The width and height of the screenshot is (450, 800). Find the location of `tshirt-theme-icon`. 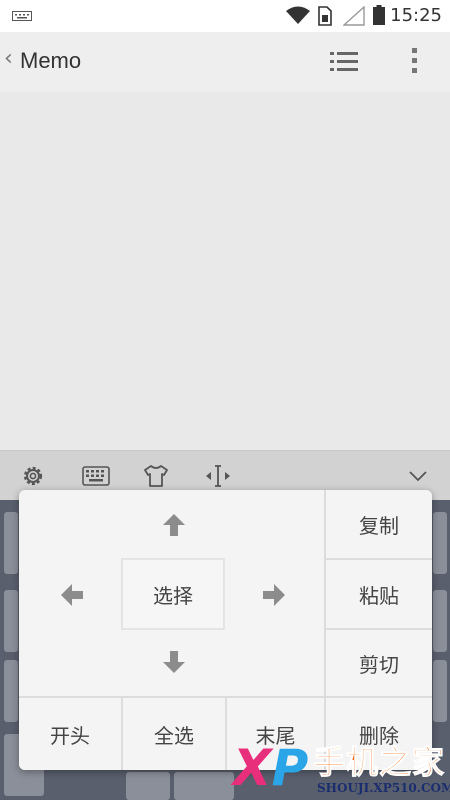

tshirt-theme-icon is located at coordinates (156, 476).